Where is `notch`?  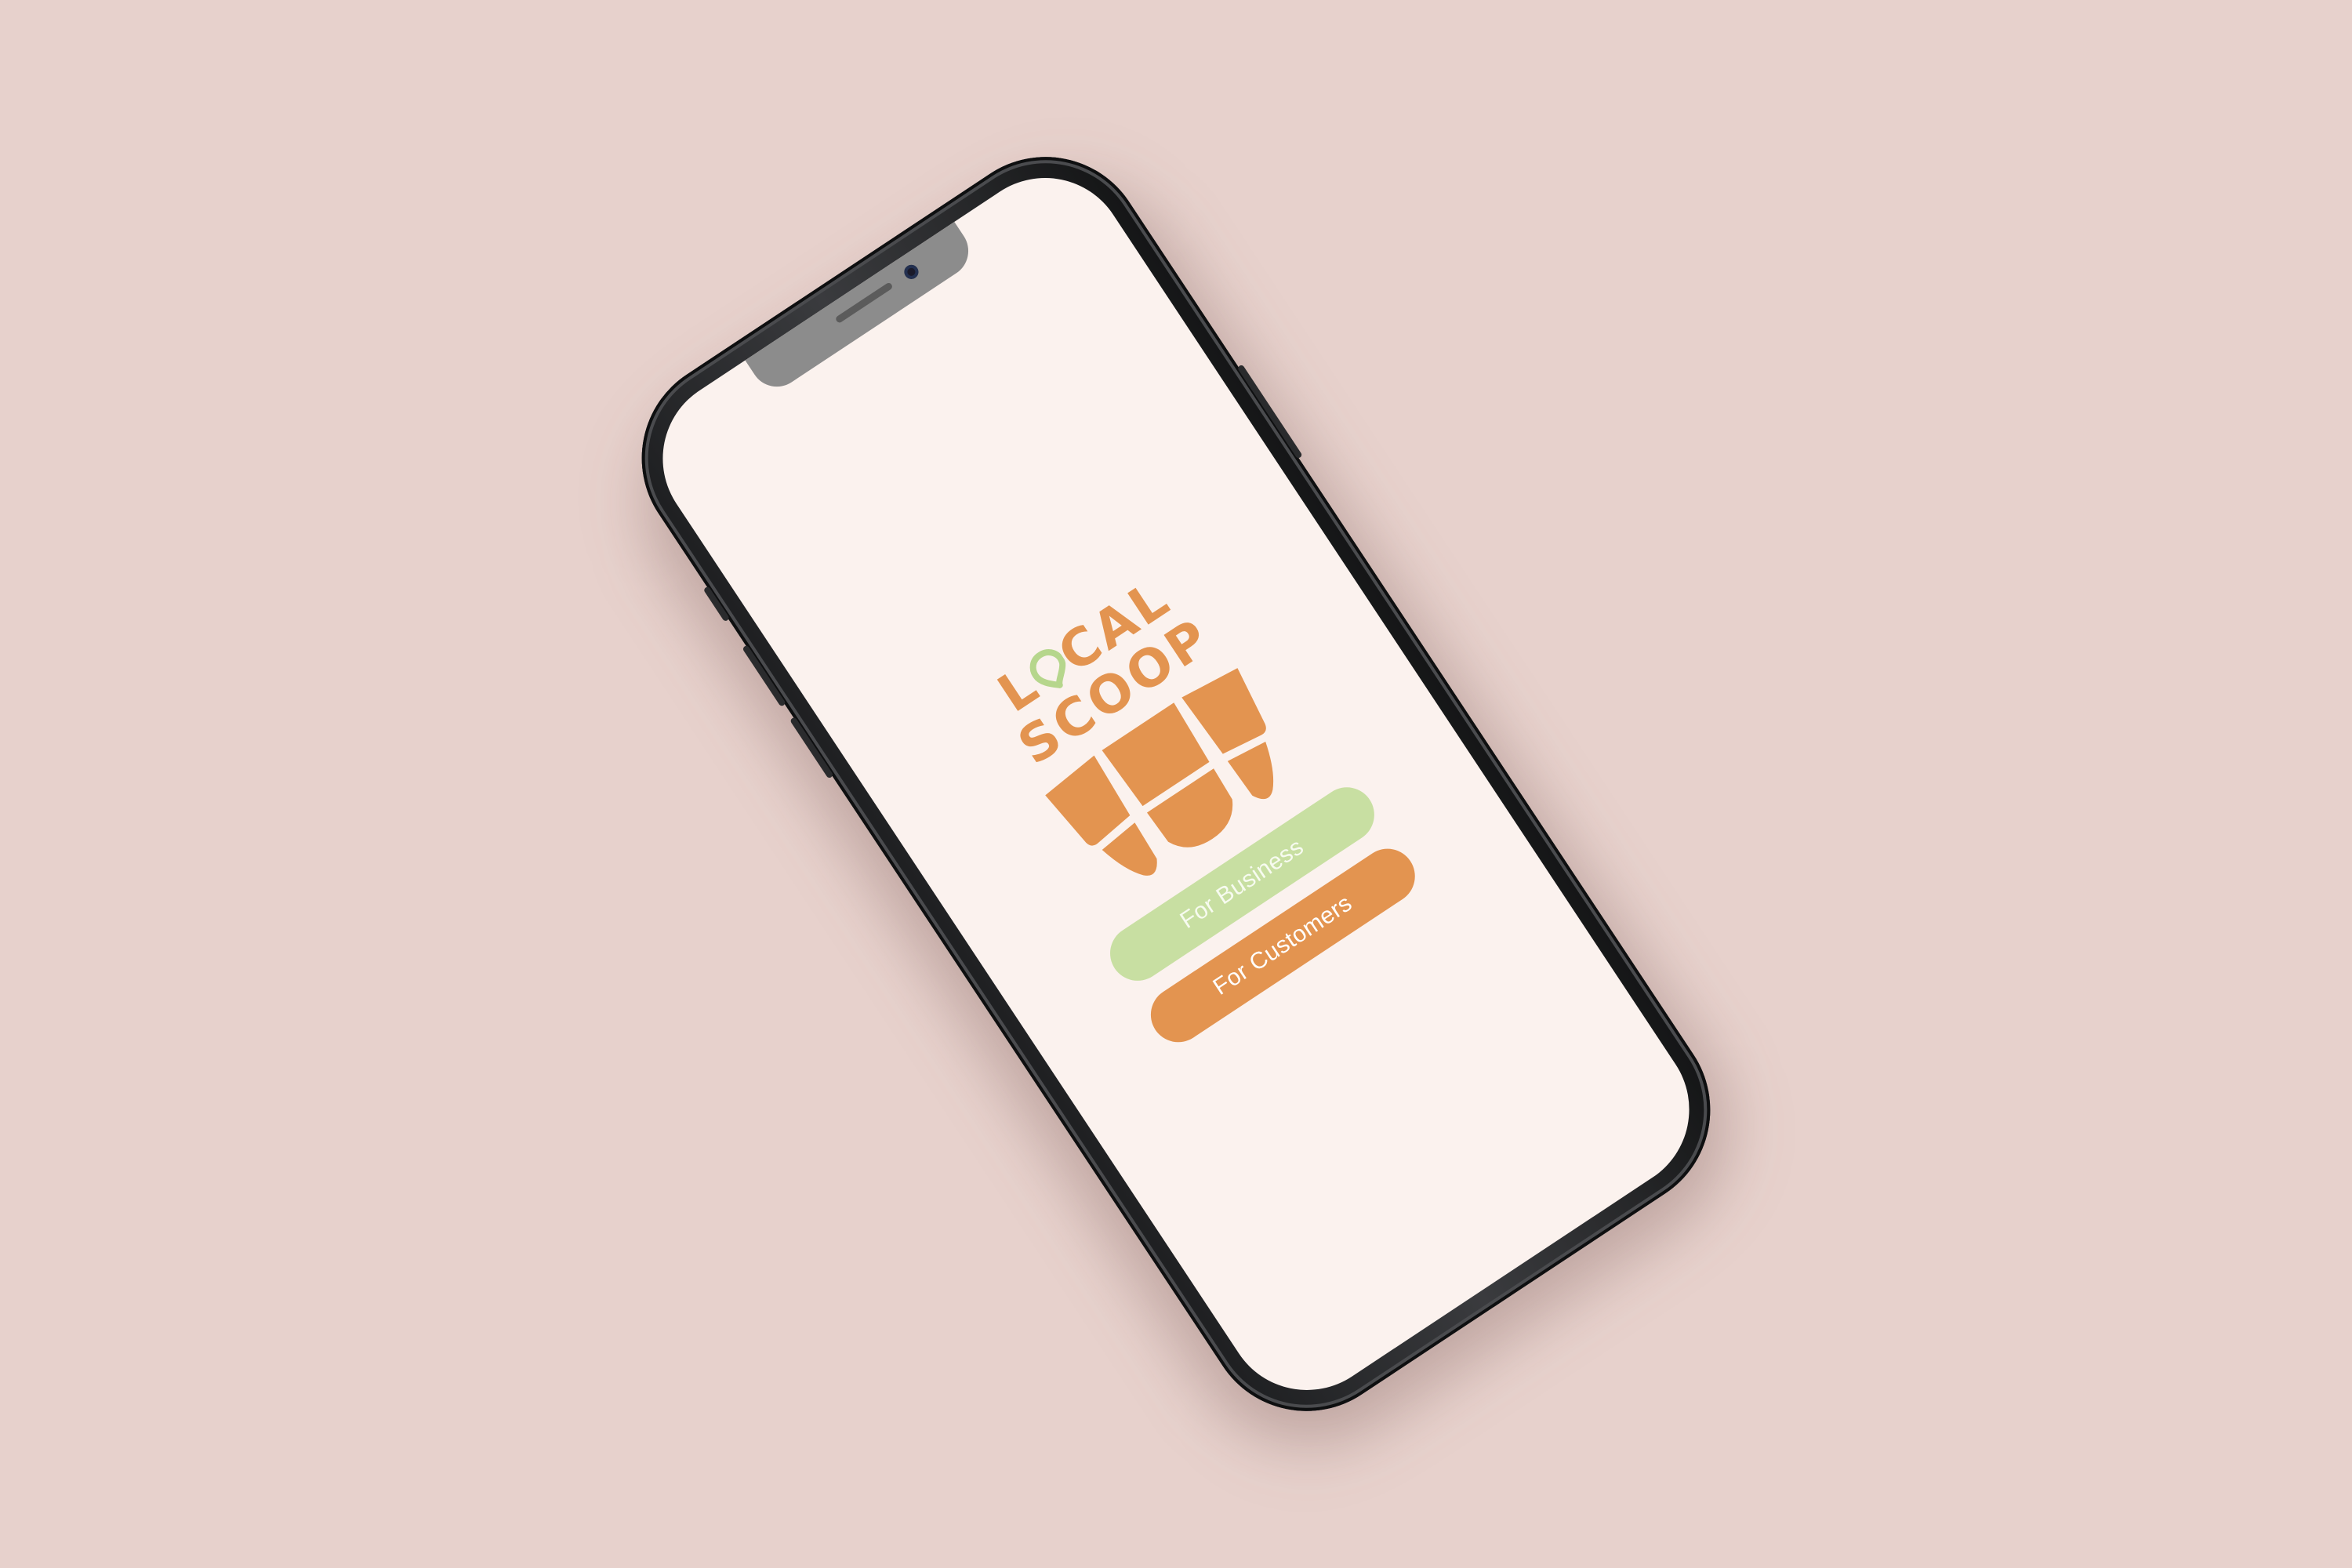 notch is located at coordinates (861, 308).